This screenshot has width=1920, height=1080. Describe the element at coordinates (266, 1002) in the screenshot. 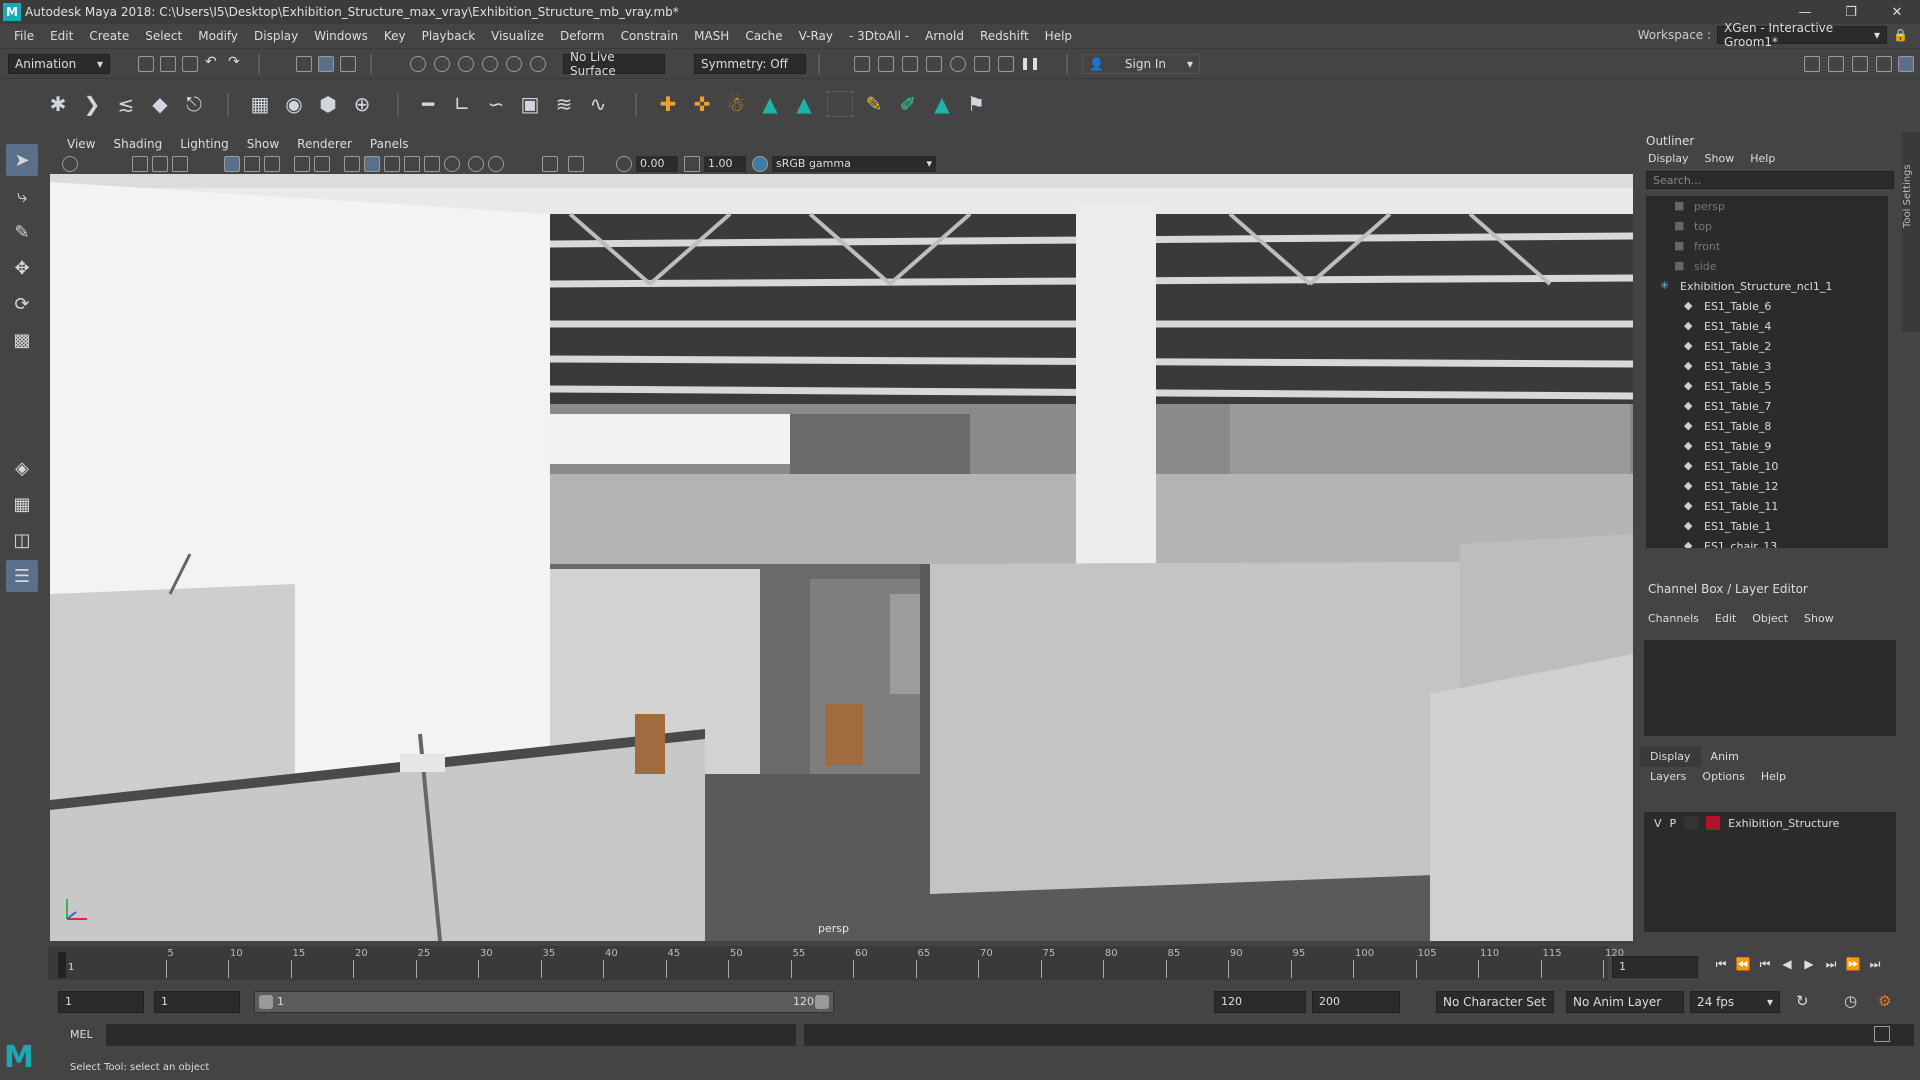

I see `range-start-handle` at that location.